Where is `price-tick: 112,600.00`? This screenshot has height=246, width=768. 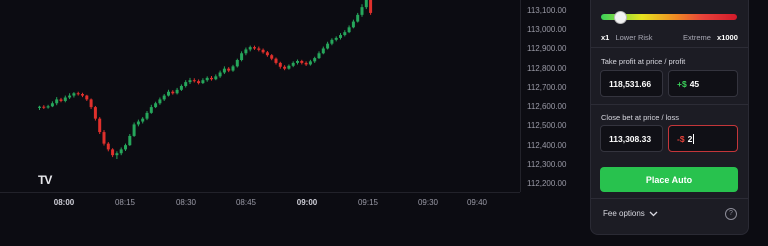
price-tick: 112,600.00 is located at coordinates (547, 107).